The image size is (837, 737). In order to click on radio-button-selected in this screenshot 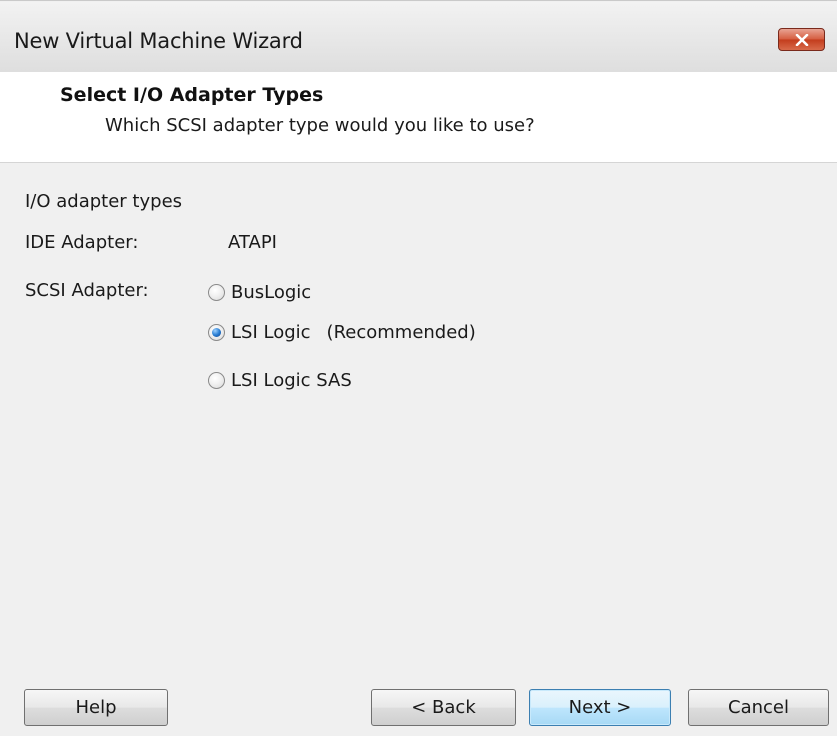, I will do `click(216, 332)`.